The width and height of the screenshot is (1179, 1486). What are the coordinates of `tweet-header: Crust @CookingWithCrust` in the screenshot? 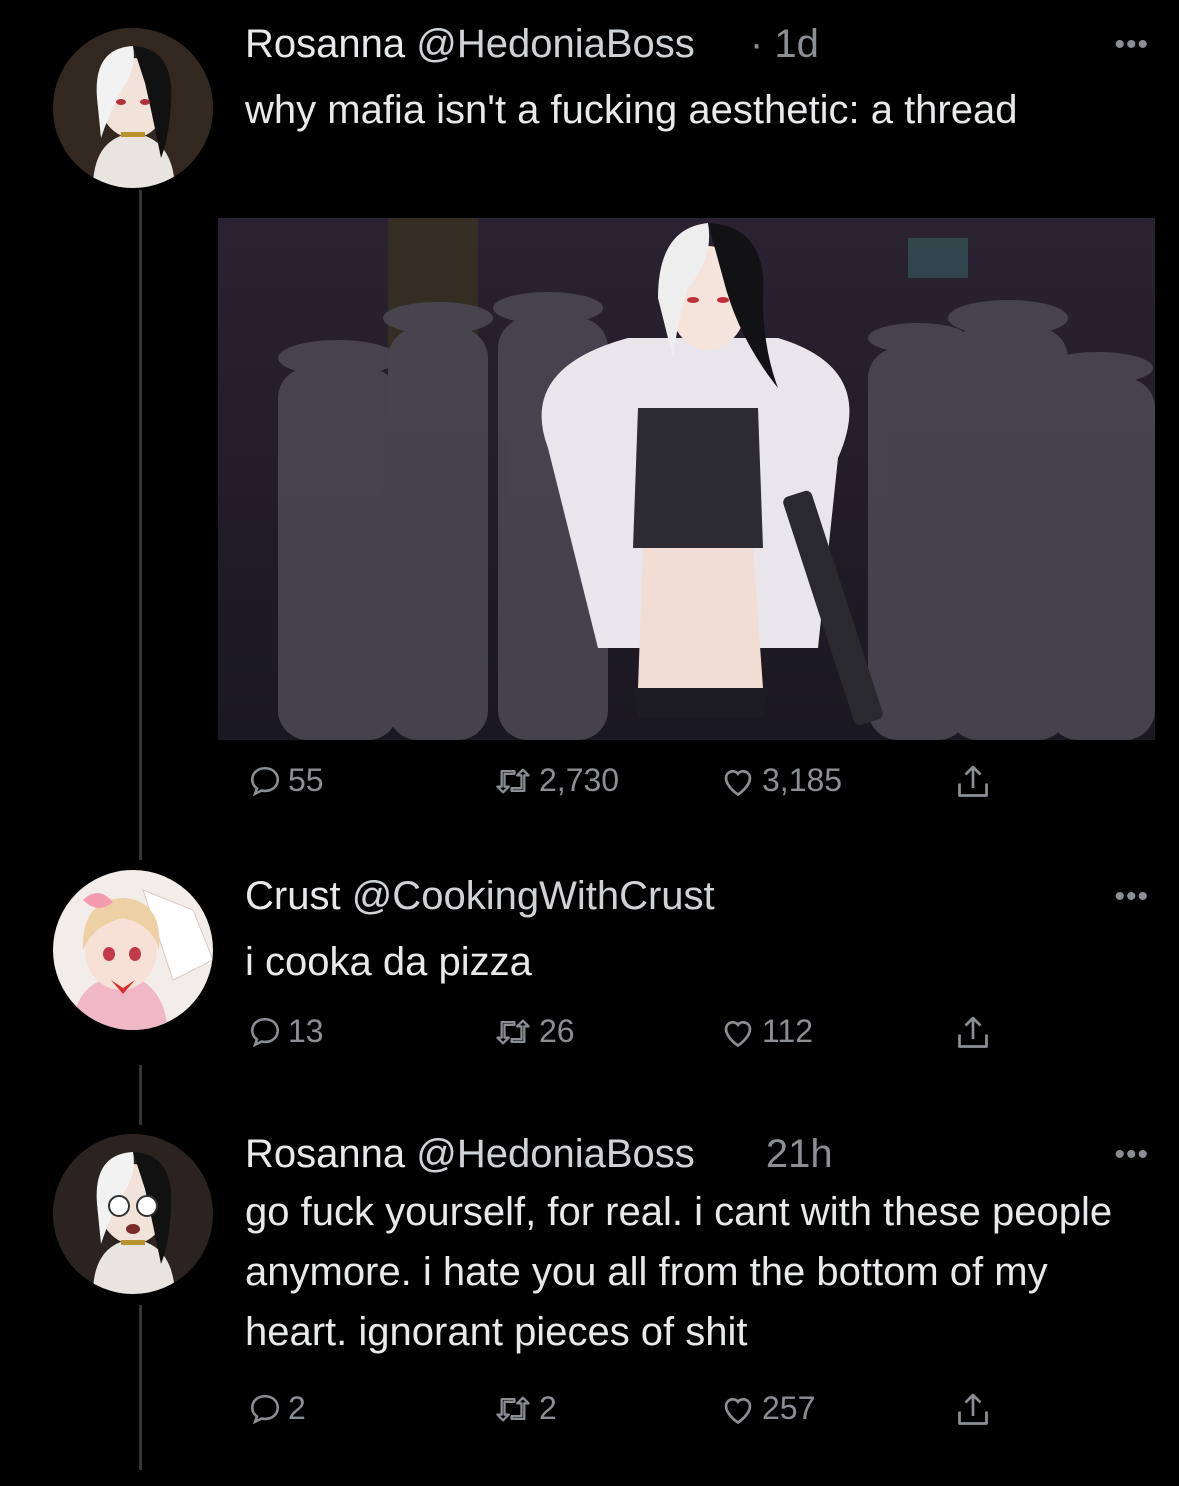 It's located at (480, 896).